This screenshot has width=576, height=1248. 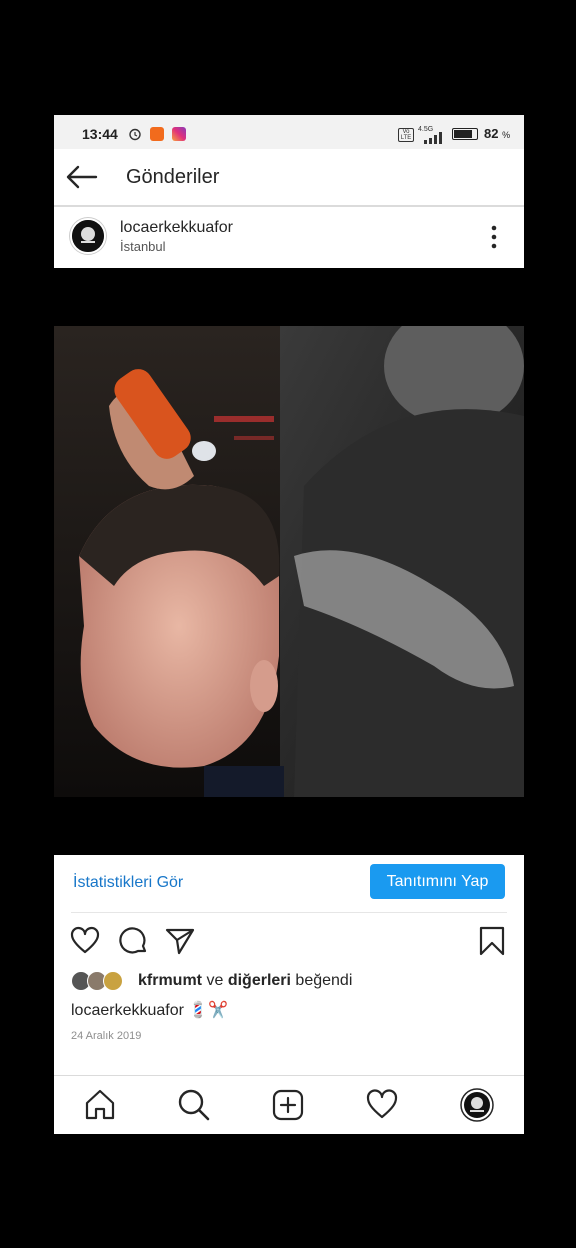 I want to click on volte-icon: Vo LTE, so click(x=406, y=135).